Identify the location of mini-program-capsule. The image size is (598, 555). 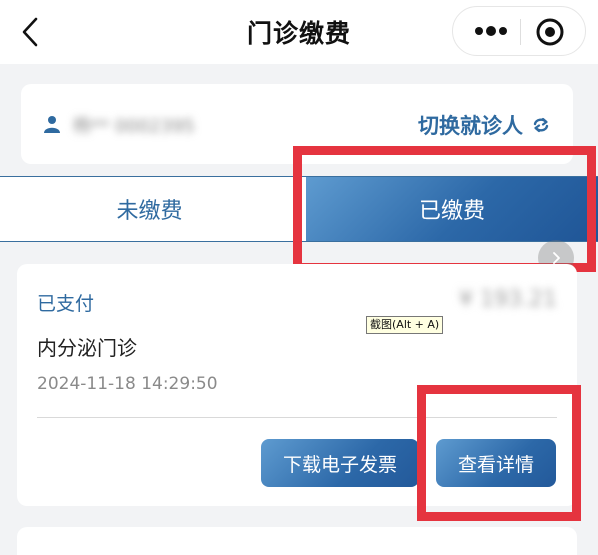
(519, 31).